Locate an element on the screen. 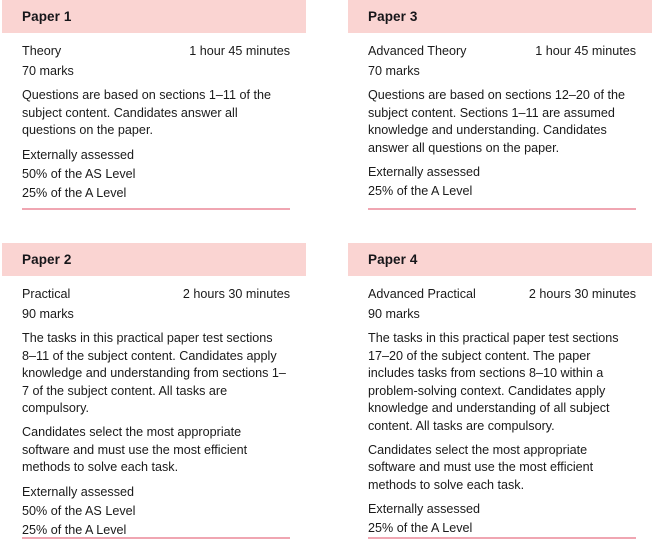  paper-panel-1-note-2: 50% of the AS Level is located at coordinates (79, 173).